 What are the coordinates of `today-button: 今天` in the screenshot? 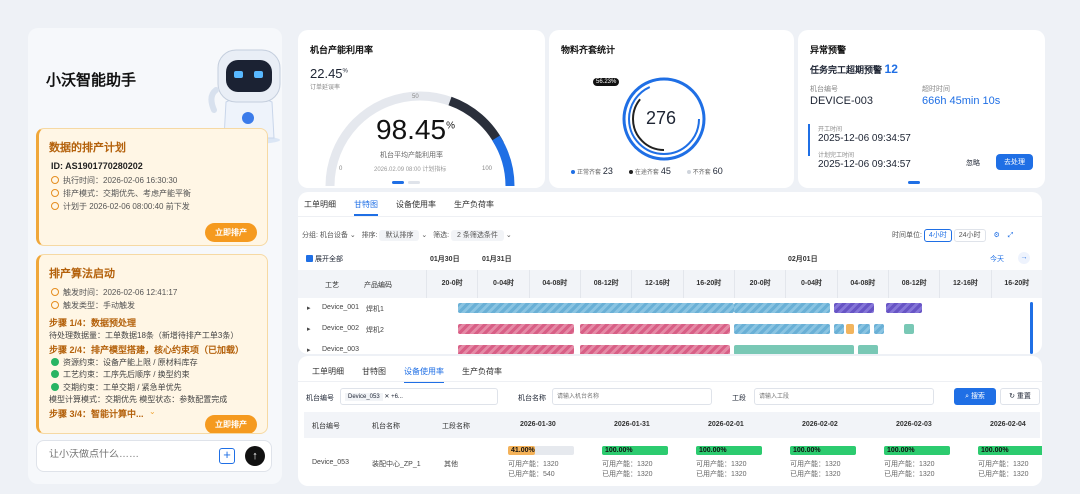 It's located at (997, 259).